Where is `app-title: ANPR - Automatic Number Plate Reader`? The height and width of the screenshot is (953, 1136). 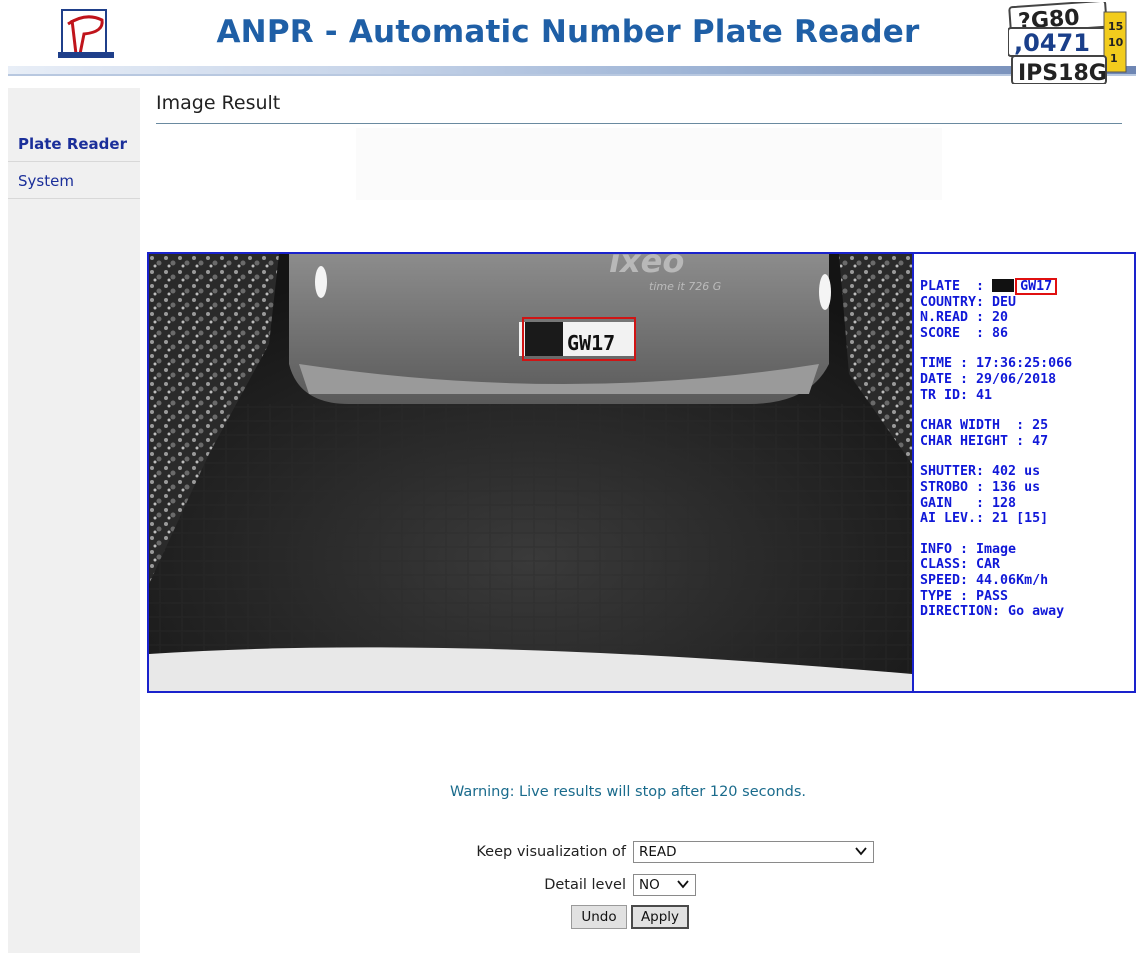 app-title: ANPR - Automatic Number Plate Reader is located at coordinates (568, 32).